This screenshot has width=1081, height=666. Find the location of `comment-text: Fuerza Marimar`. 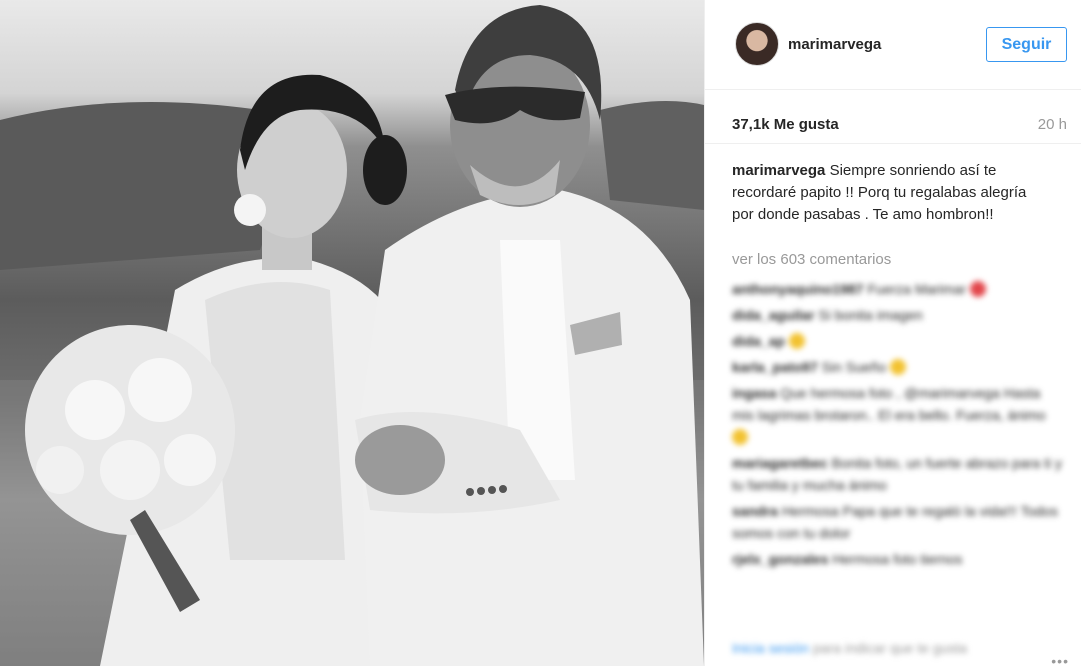

comment-text: Fuerza Marimar is located at coordinates (917, 289).